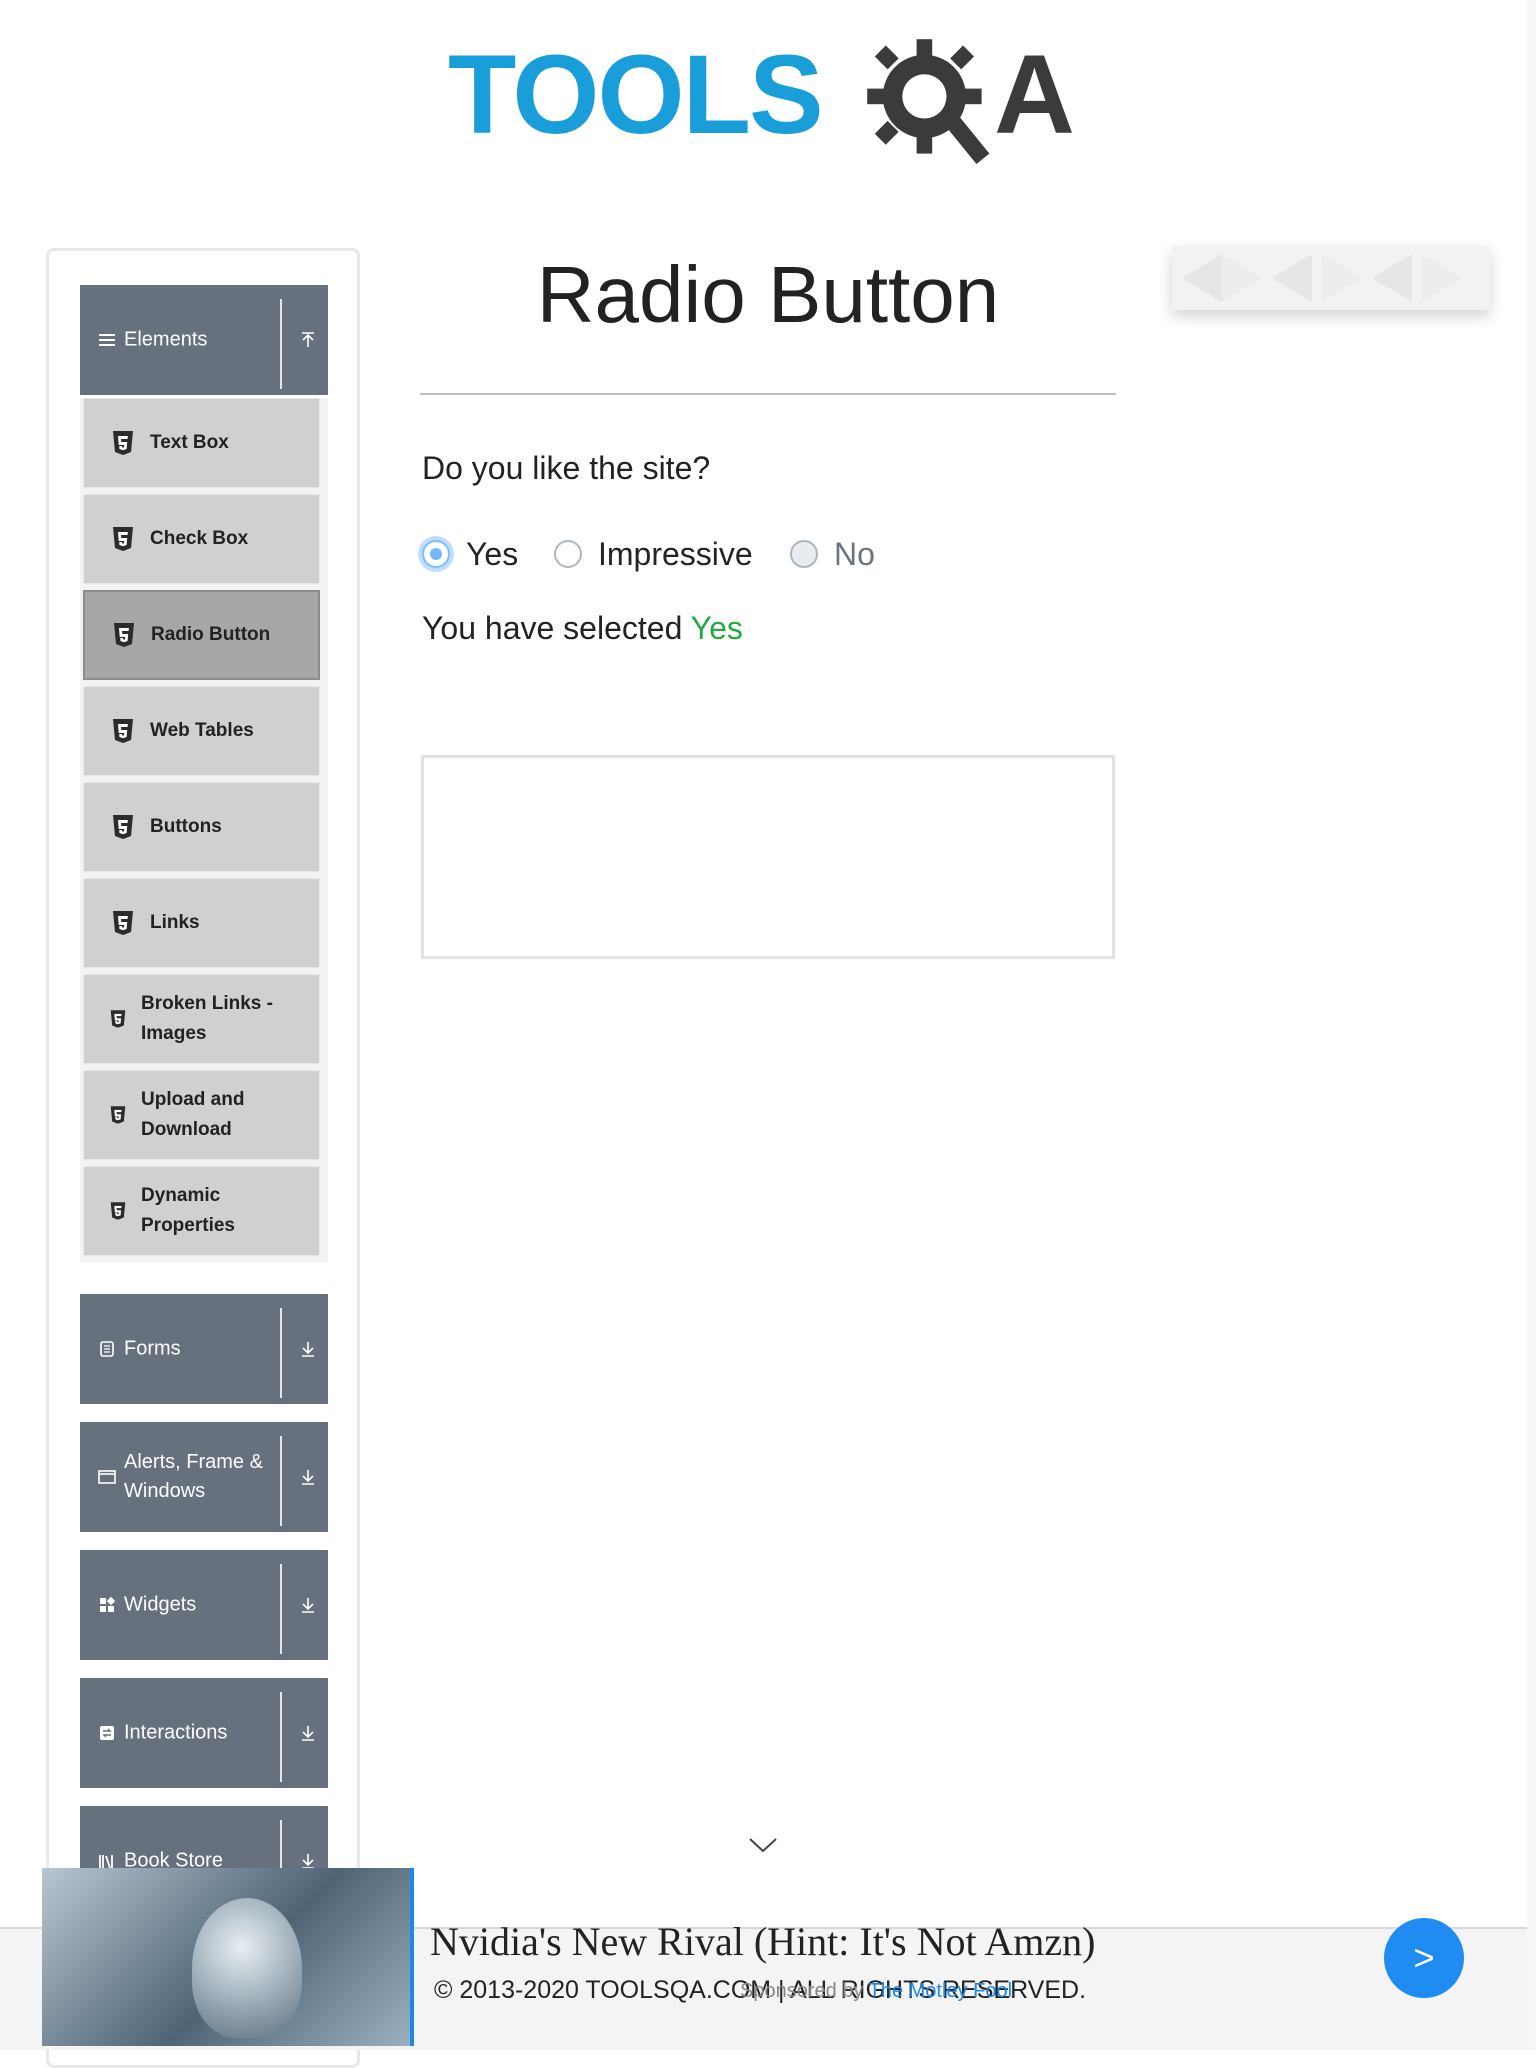  Describe the element at coordinates (107, 340) in the screenshot. I see `hamburger-icon` at that location.